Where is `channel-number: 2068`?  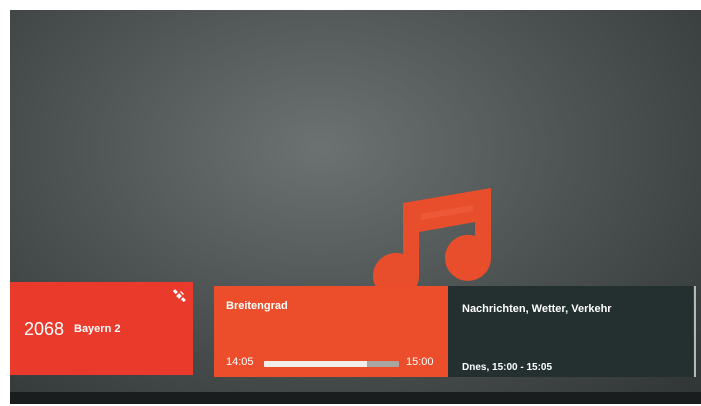
channel-number: 2068 is located at coordinates (44, 329).